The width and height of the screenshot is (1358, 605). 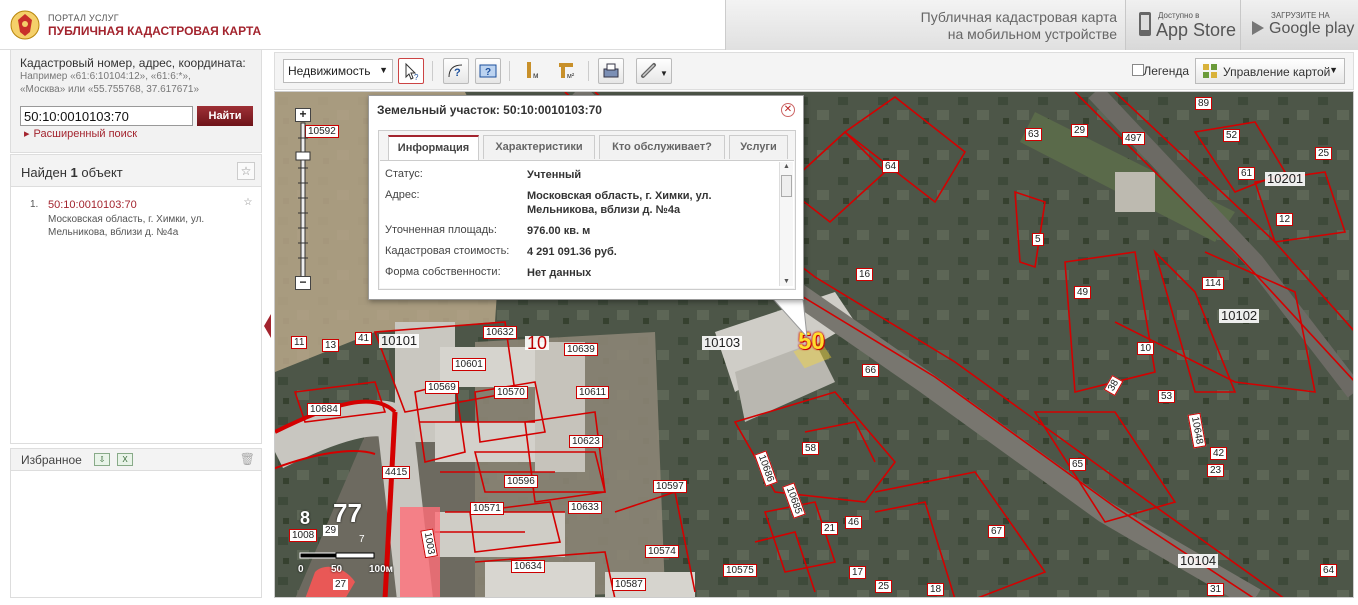 What do you see at coordinates (125, 459) in the screenshot?
I see `export-excel-icon: X` at bounding box center [125, 459].